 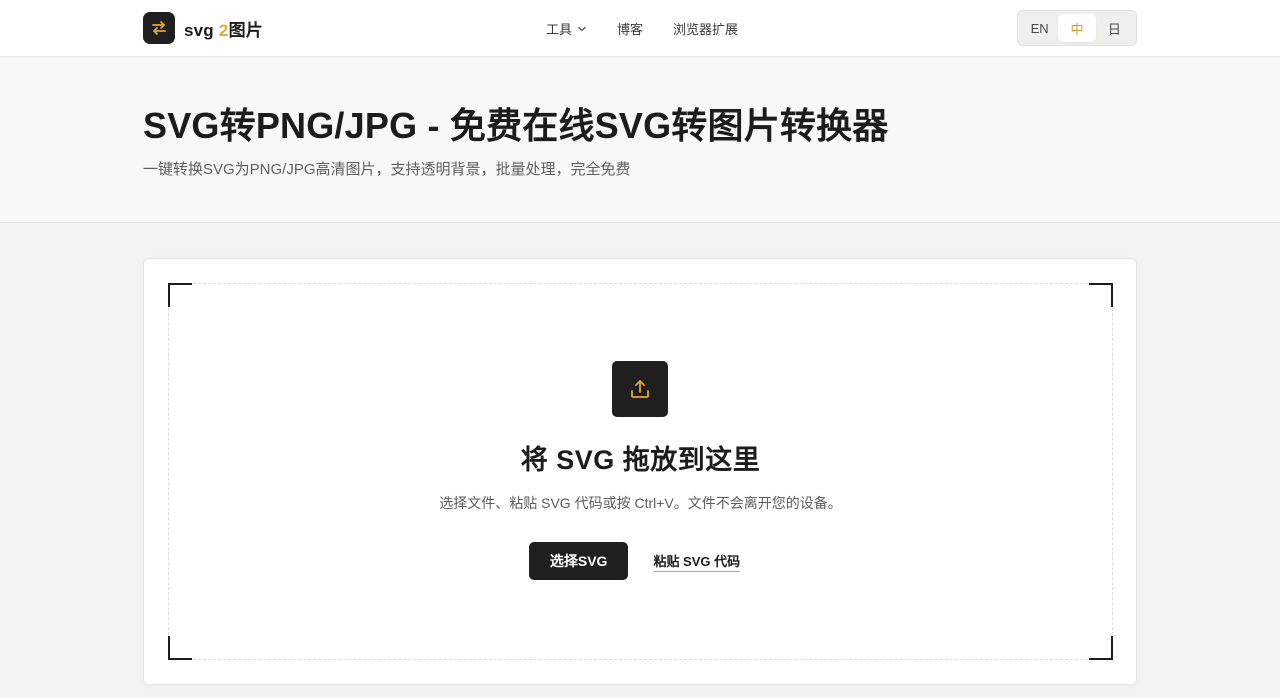 I want to click on select-svg-button: 选择SVG, so click(x=578, y=561).